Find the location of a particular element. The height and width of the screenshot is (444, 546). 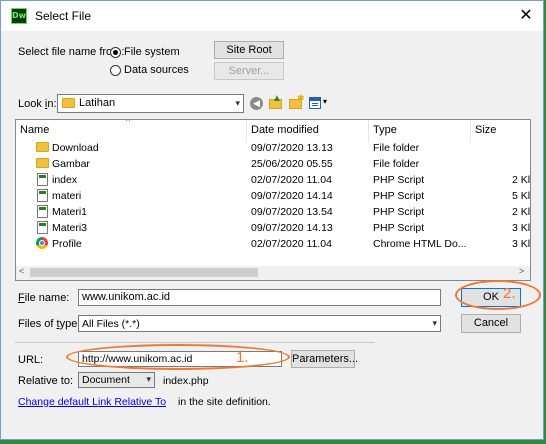

file-name-input: www.unikom.ac.id is located at coordinates (259, 297).